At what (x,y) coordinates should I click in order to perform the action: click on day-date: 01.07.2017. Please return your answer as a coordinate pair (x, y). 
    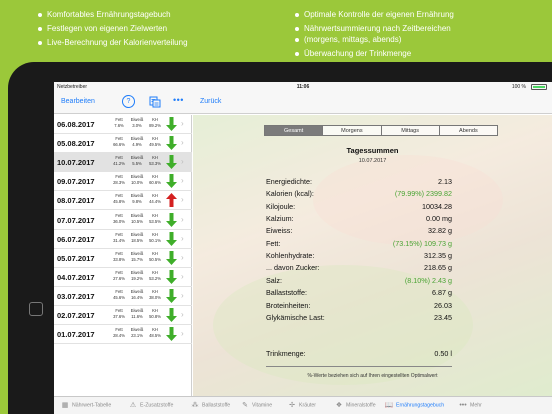
    Looking at the image, I should click on (76, 335).